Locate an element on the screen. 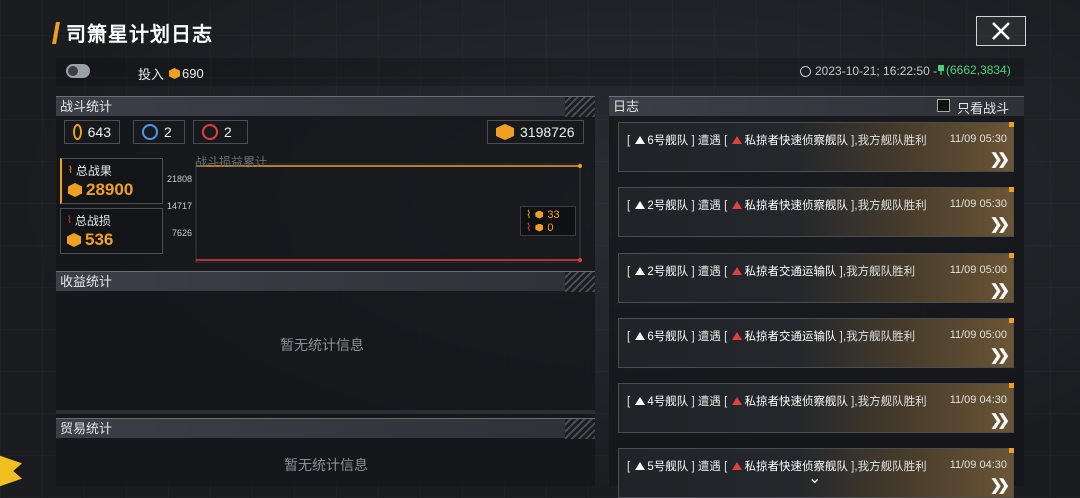 Image resolution: width=1080 pixels, height=498 pixels. coords-display: (6662,3834) is located at coordinates (974, 70).